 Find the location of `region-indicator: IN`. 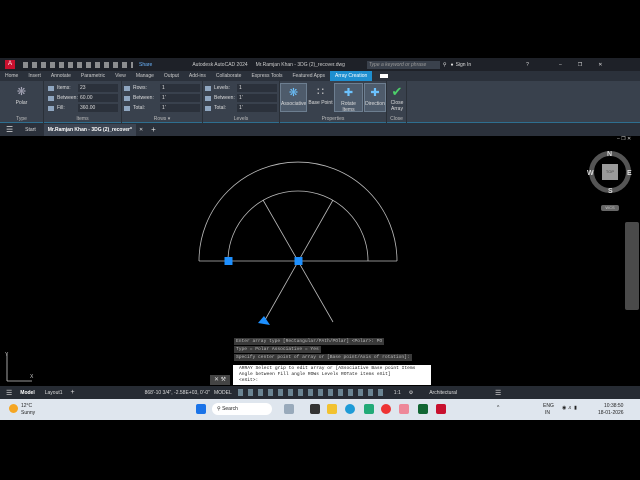

region-indicator: IN is located at coordinates (547, 413).